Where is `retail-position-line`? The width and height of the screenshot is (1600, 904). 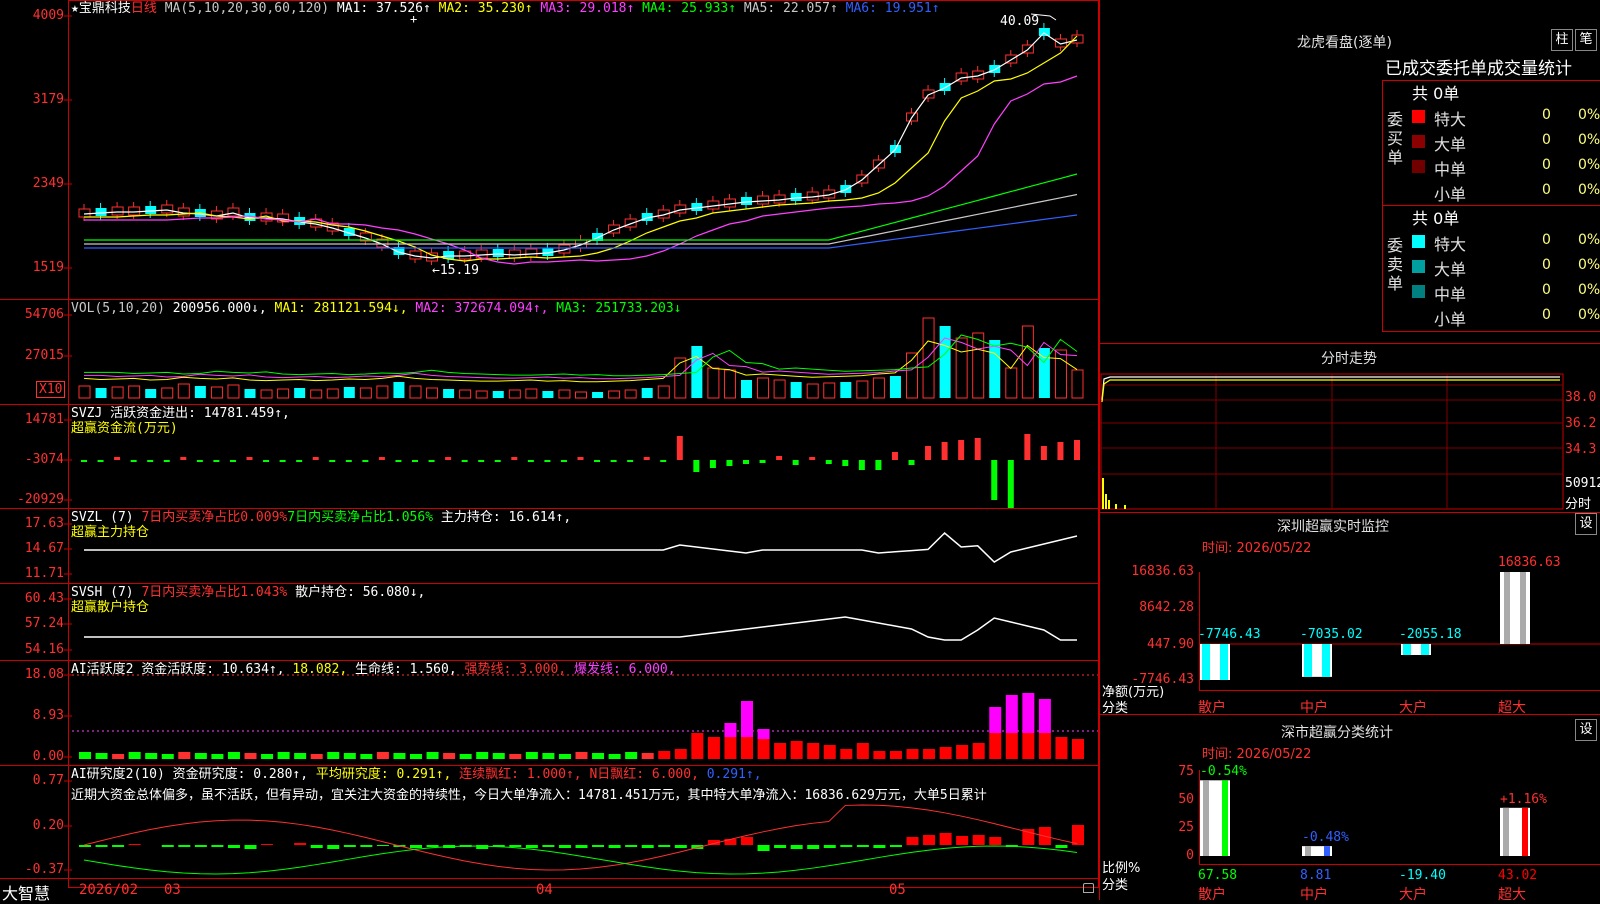
retail-position-line is located at coordinates (580, 628).